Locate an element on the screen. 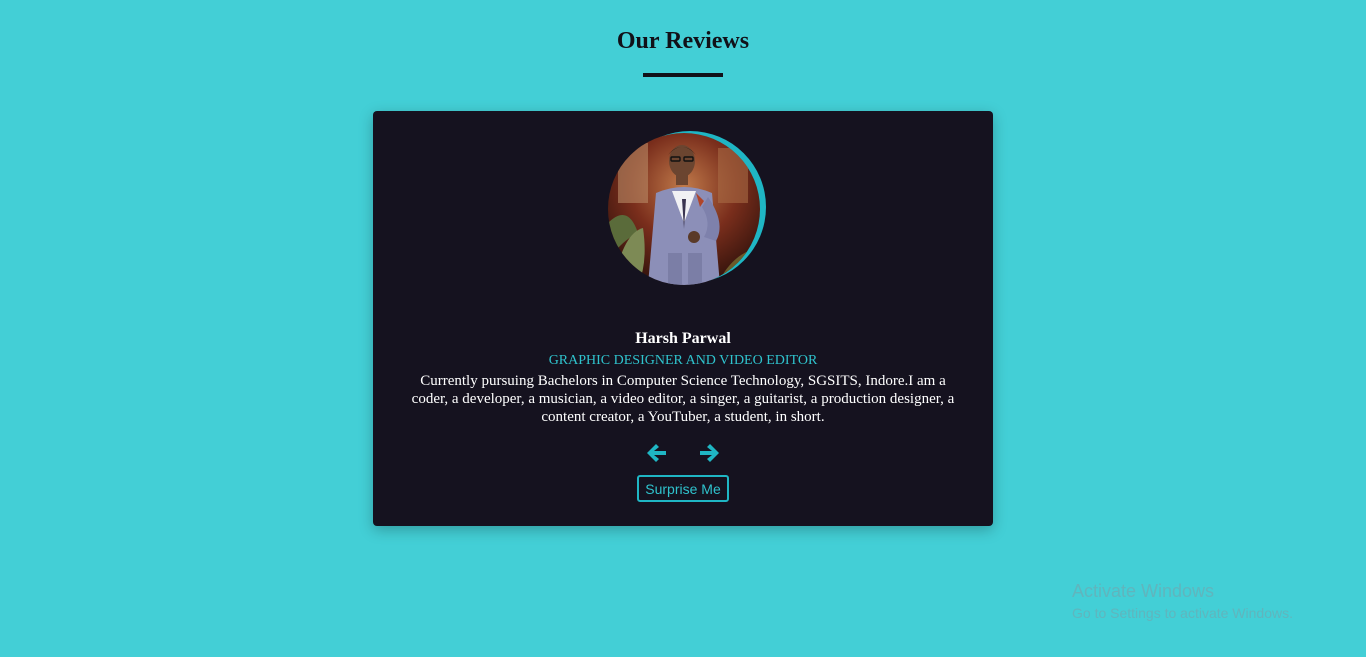 The height and width of the screenshot is (657, 1366). arrow-right-icon is located at coordinates (709, 453).